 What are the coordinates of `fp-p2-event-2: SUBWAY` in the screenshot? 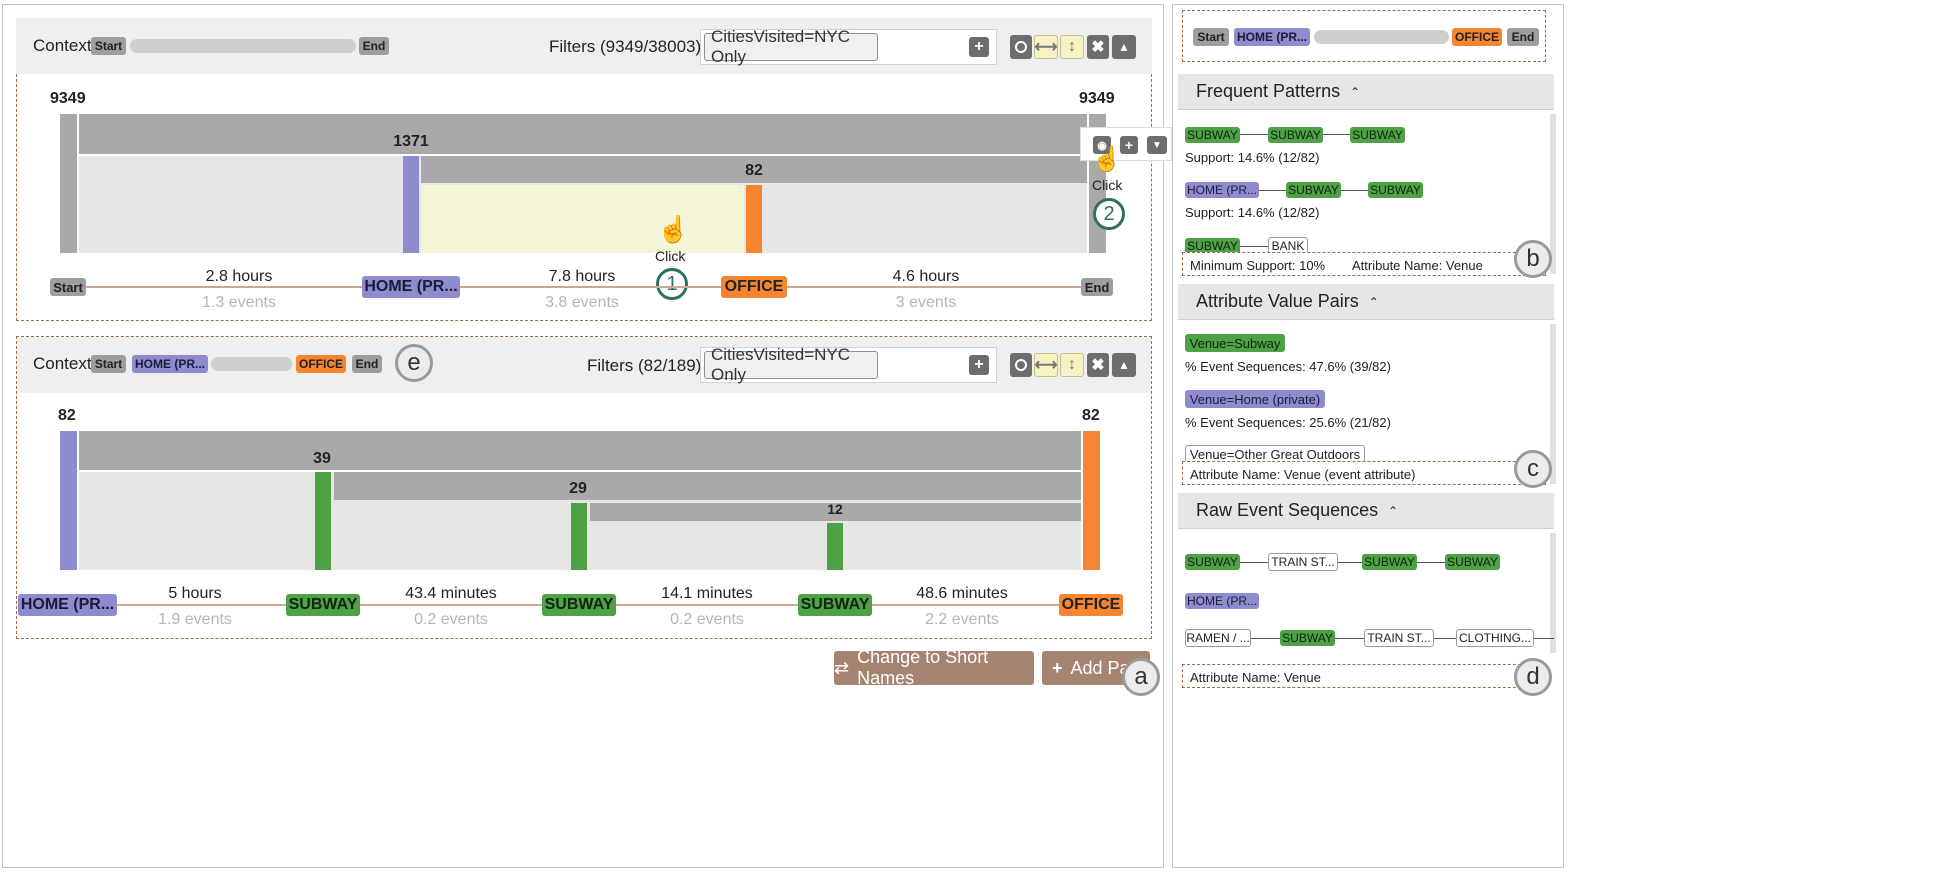 It's located at (1313, 190).